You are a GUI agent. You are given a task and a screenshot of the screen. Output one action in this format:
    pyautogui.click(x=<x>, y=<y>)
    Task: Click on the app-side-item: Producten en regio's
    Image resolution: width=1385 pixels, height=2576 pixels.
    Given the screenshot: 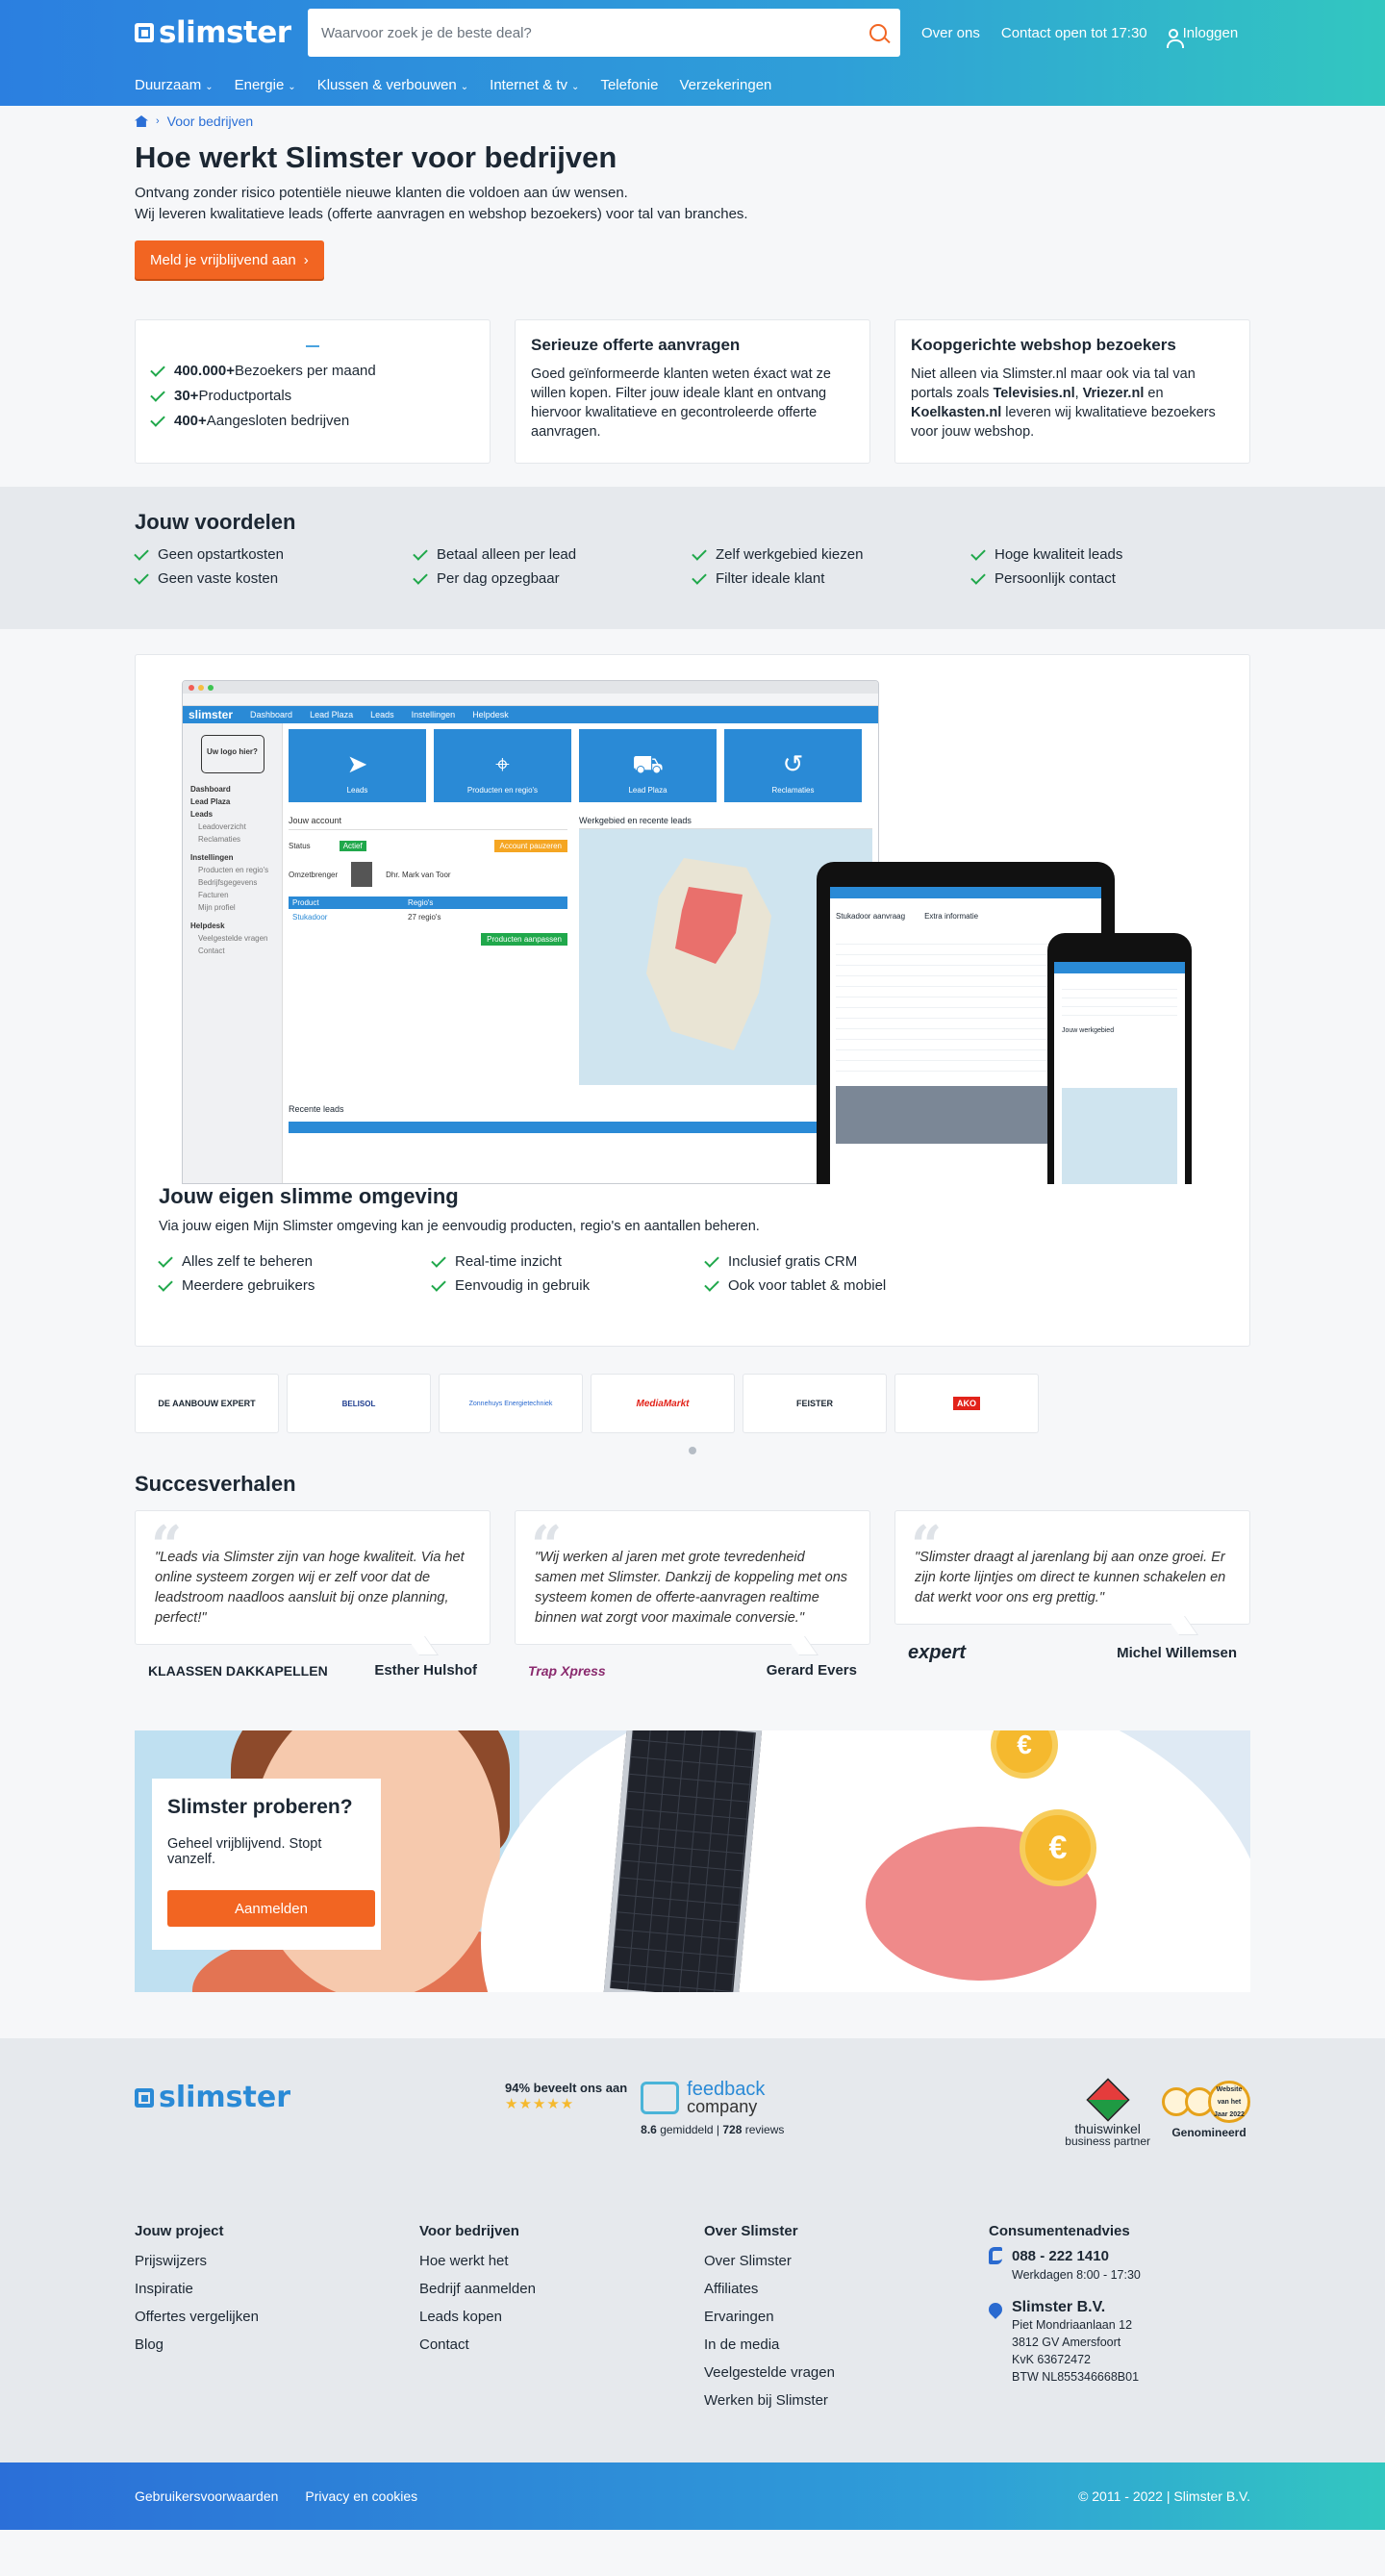 What is the action you would take?
    pyautogui.click(x=233, y=870)
    